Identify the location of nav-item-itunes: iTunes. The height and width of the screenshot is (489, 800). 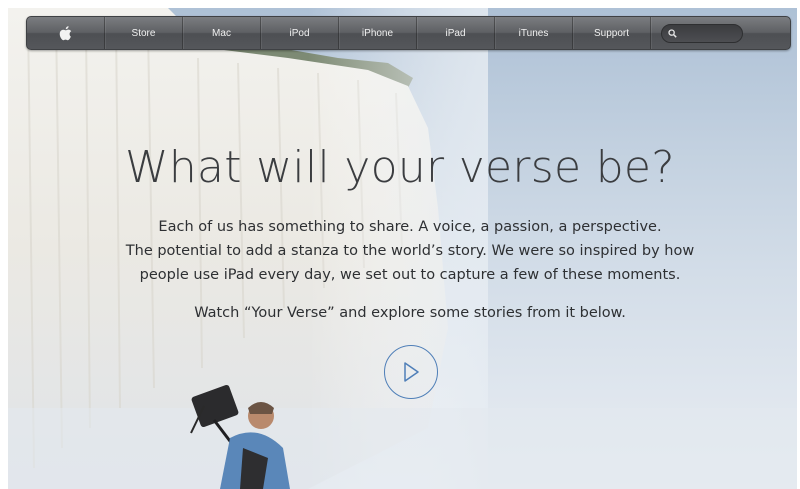
(534, 33).